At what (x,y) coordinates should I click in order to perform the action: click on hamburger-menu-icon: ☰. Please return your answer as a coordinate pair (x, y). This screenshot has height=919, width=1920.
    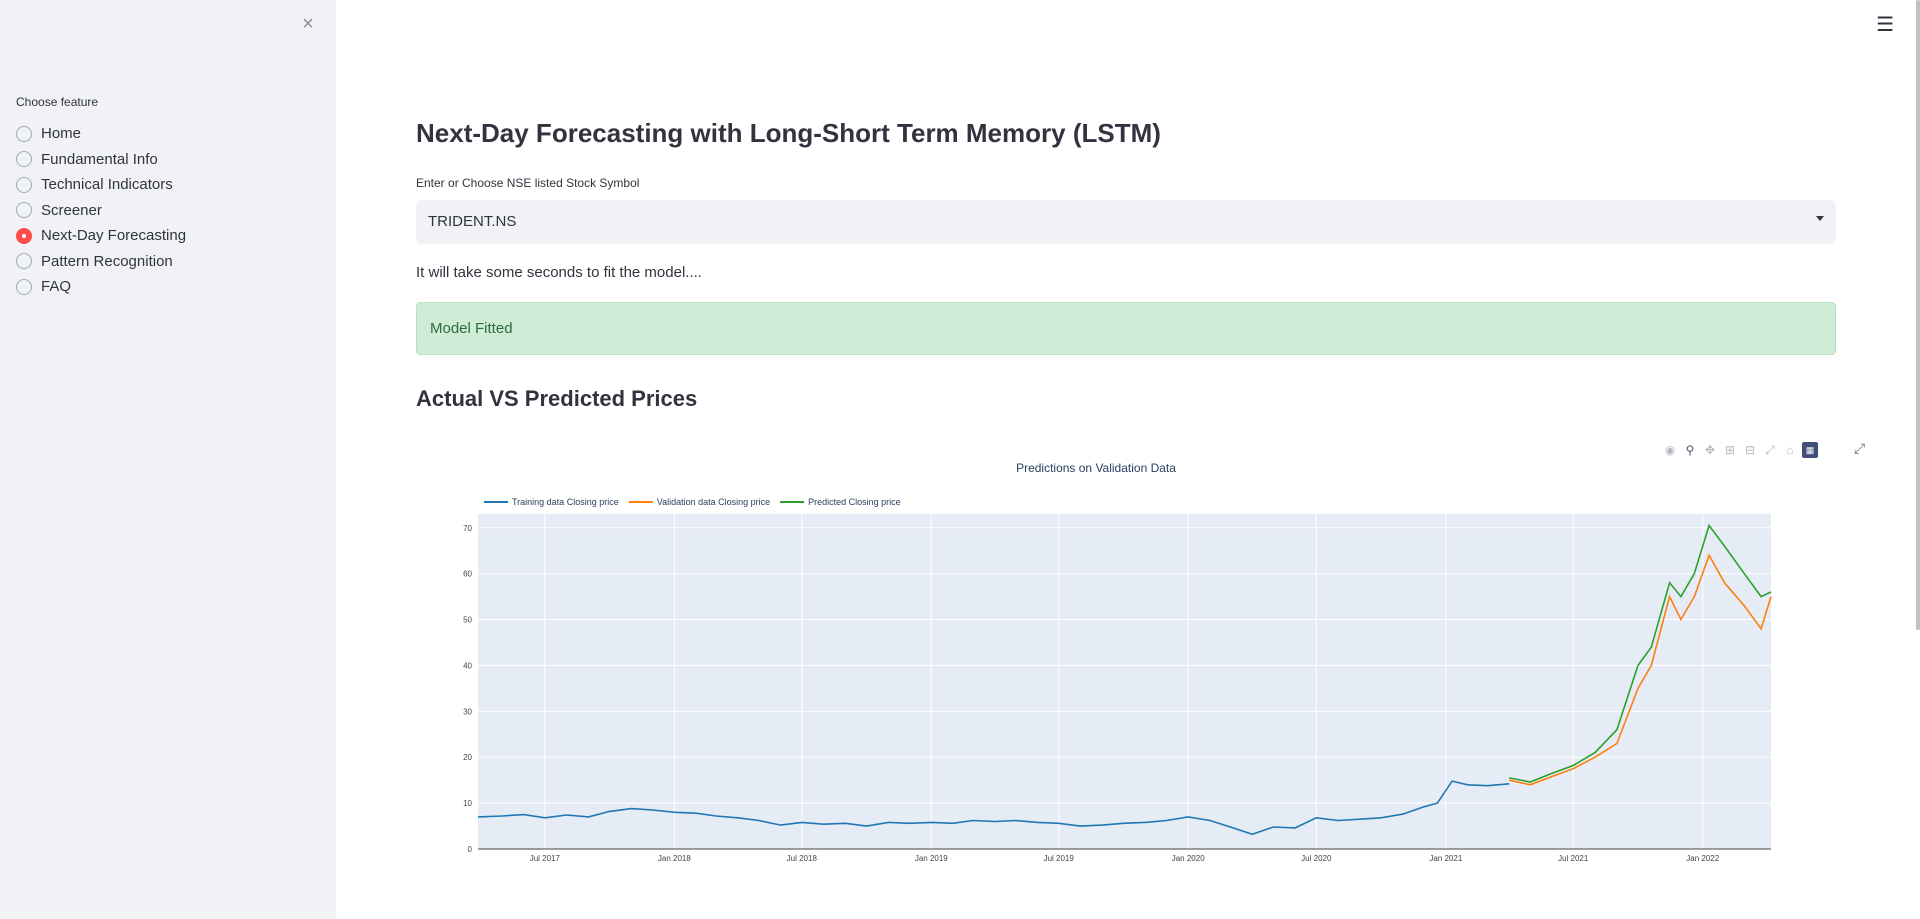
    Looking at the image, I should click on (1885, 24).